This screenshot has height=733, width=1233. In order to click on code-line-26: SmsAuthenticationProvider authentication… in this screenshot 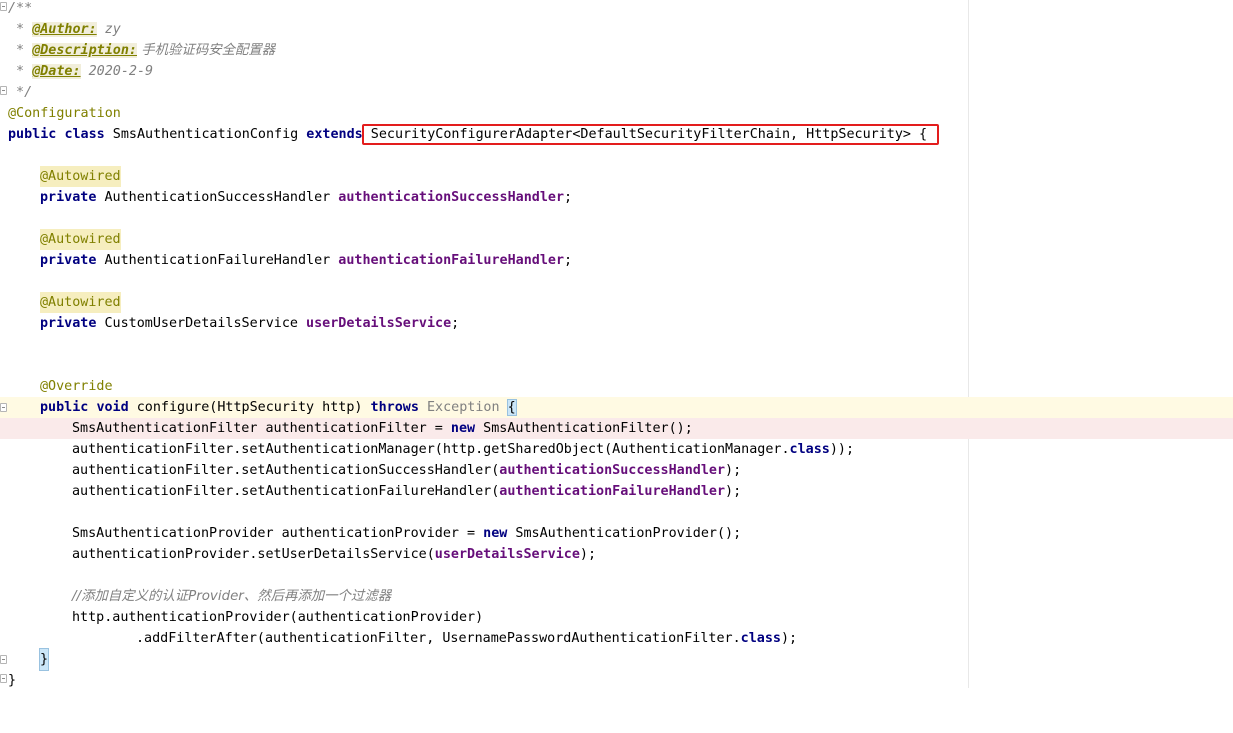, I will do `click(616, 533)`.